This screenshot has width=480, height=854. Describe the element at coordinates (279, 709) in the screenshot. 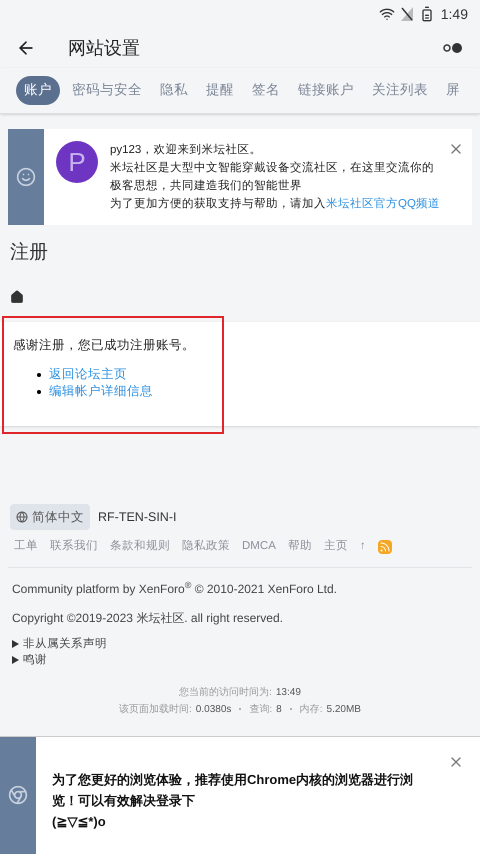

I see `stat-value: 8` at that location.